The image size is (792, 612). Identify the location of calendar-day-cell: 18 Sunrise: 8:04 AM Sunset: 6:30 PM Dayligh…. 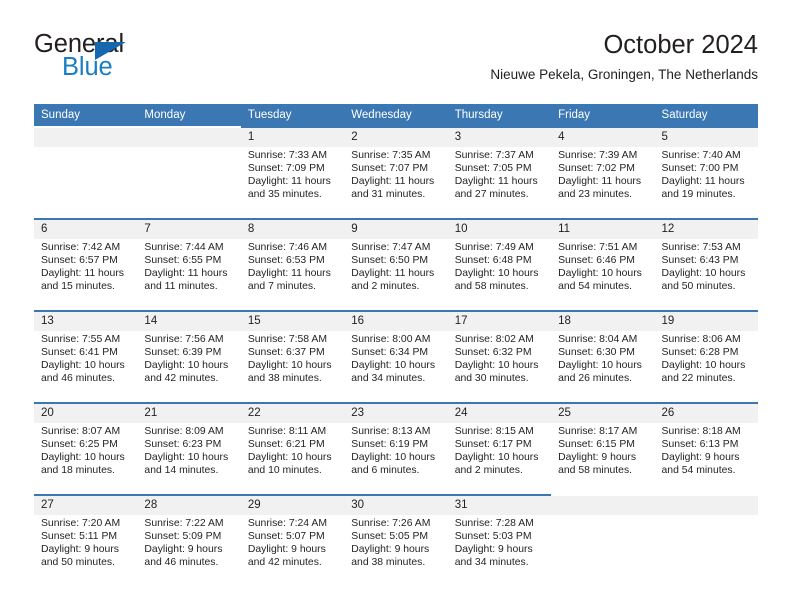
(603, 356).